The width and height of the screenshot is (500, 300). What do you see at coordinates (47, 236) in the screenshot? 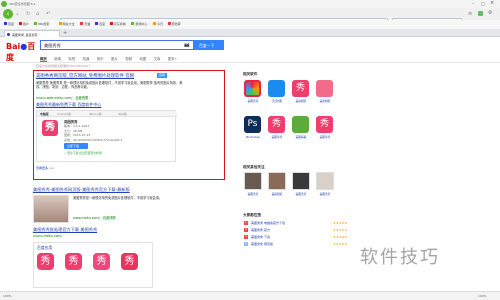
I see `result-3-url: xiuxiu.meitu.com/` at bounding box center [47, 236].